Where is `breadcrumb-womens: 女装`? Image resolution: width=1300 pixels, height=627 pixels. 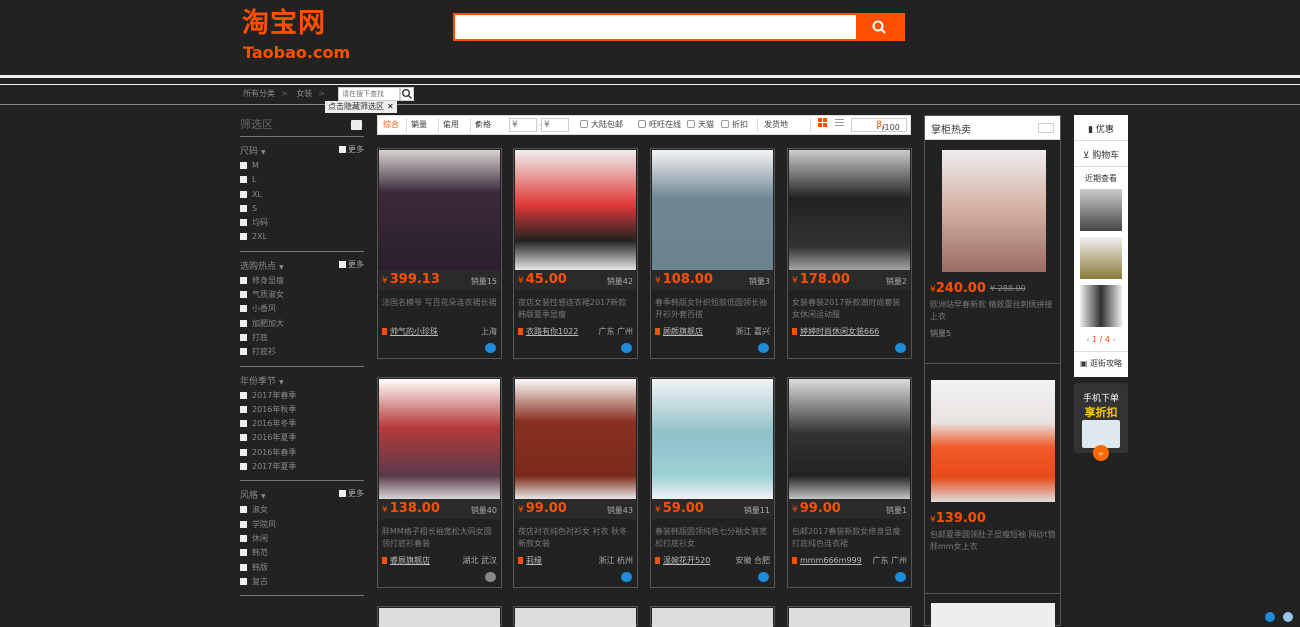 breadcrumb-womens: 女装 is located at coordinates (304, 94).